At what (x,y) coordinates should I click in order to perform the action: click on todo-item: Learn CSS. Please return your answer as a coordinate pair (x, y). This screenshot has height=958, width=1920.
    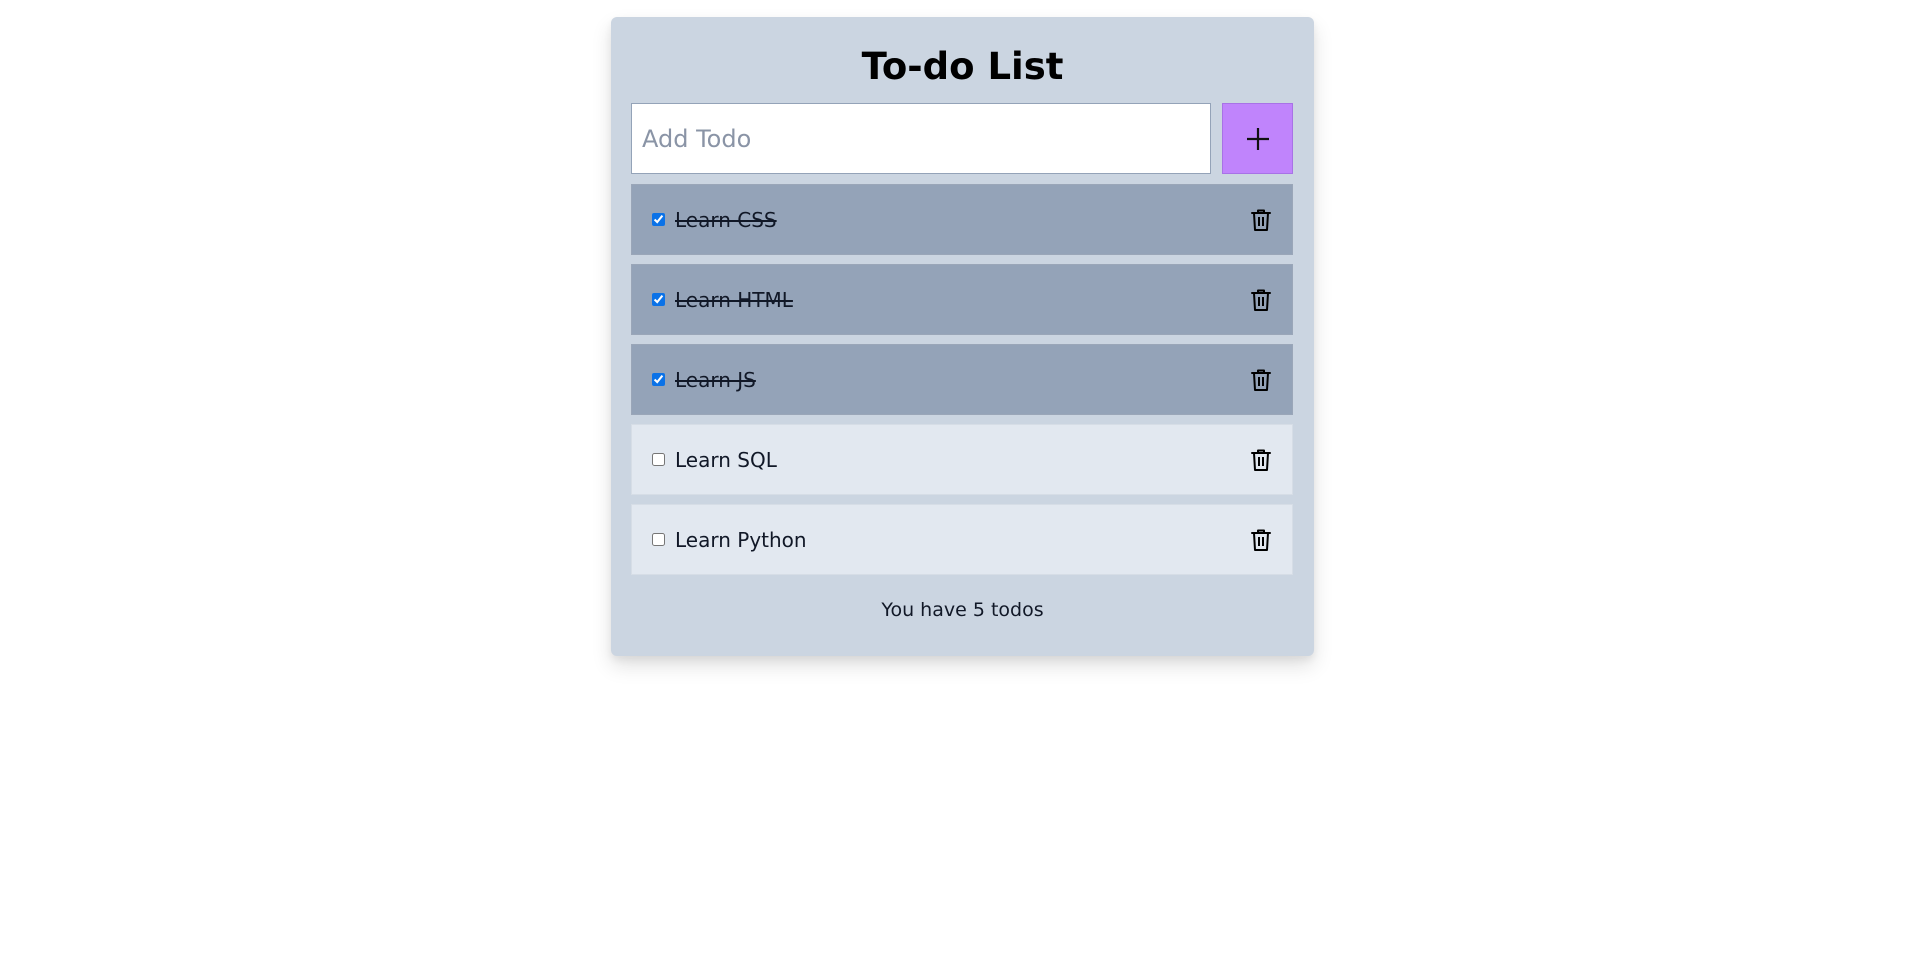
    Looking at the image, I should click on (962, 219).